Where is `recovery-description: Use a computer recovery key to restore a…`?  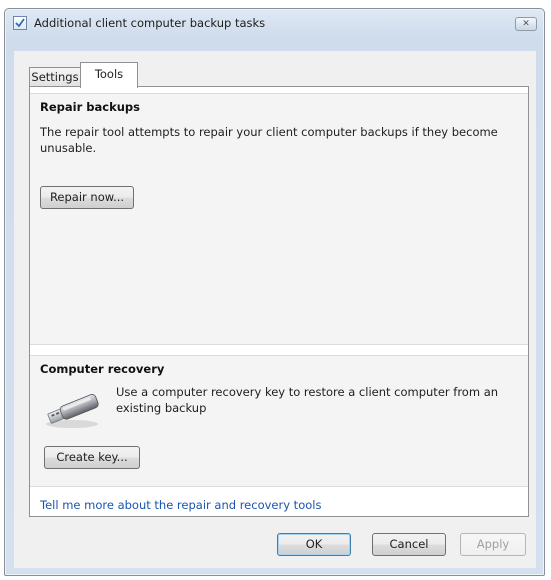
recovery-description: Use a computer recovery key to restore a… is located at coordinates (307, 400).